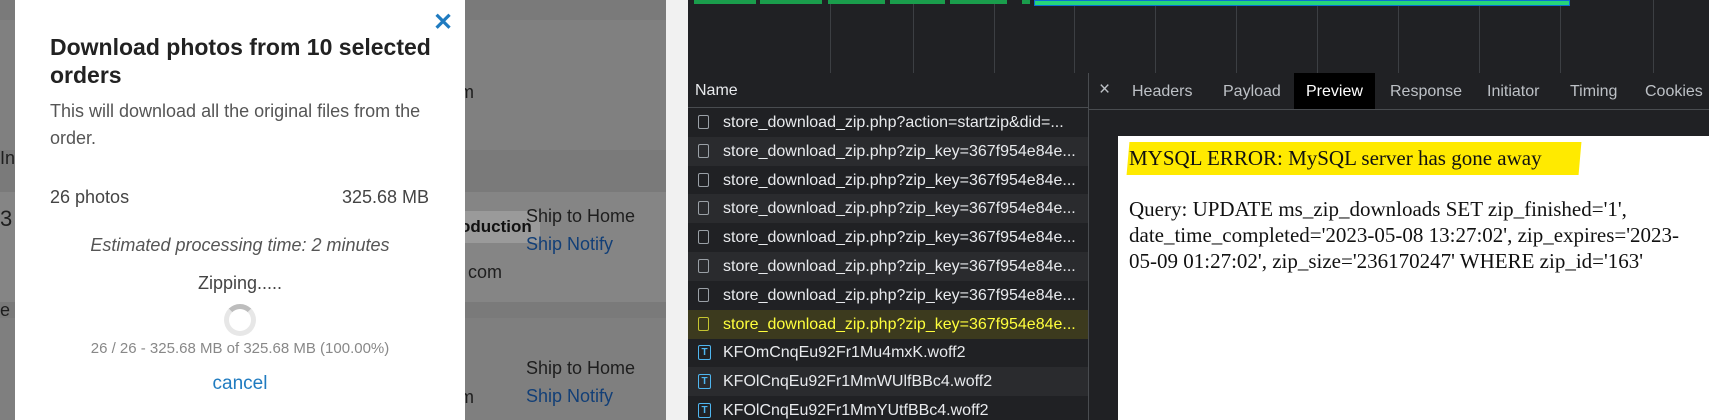 The image size is (1709, 420). What do you see at coordinates (1252, 91) in the screenshot?
I see `tab-payload: Payload` at bounding box center [1252, 91].